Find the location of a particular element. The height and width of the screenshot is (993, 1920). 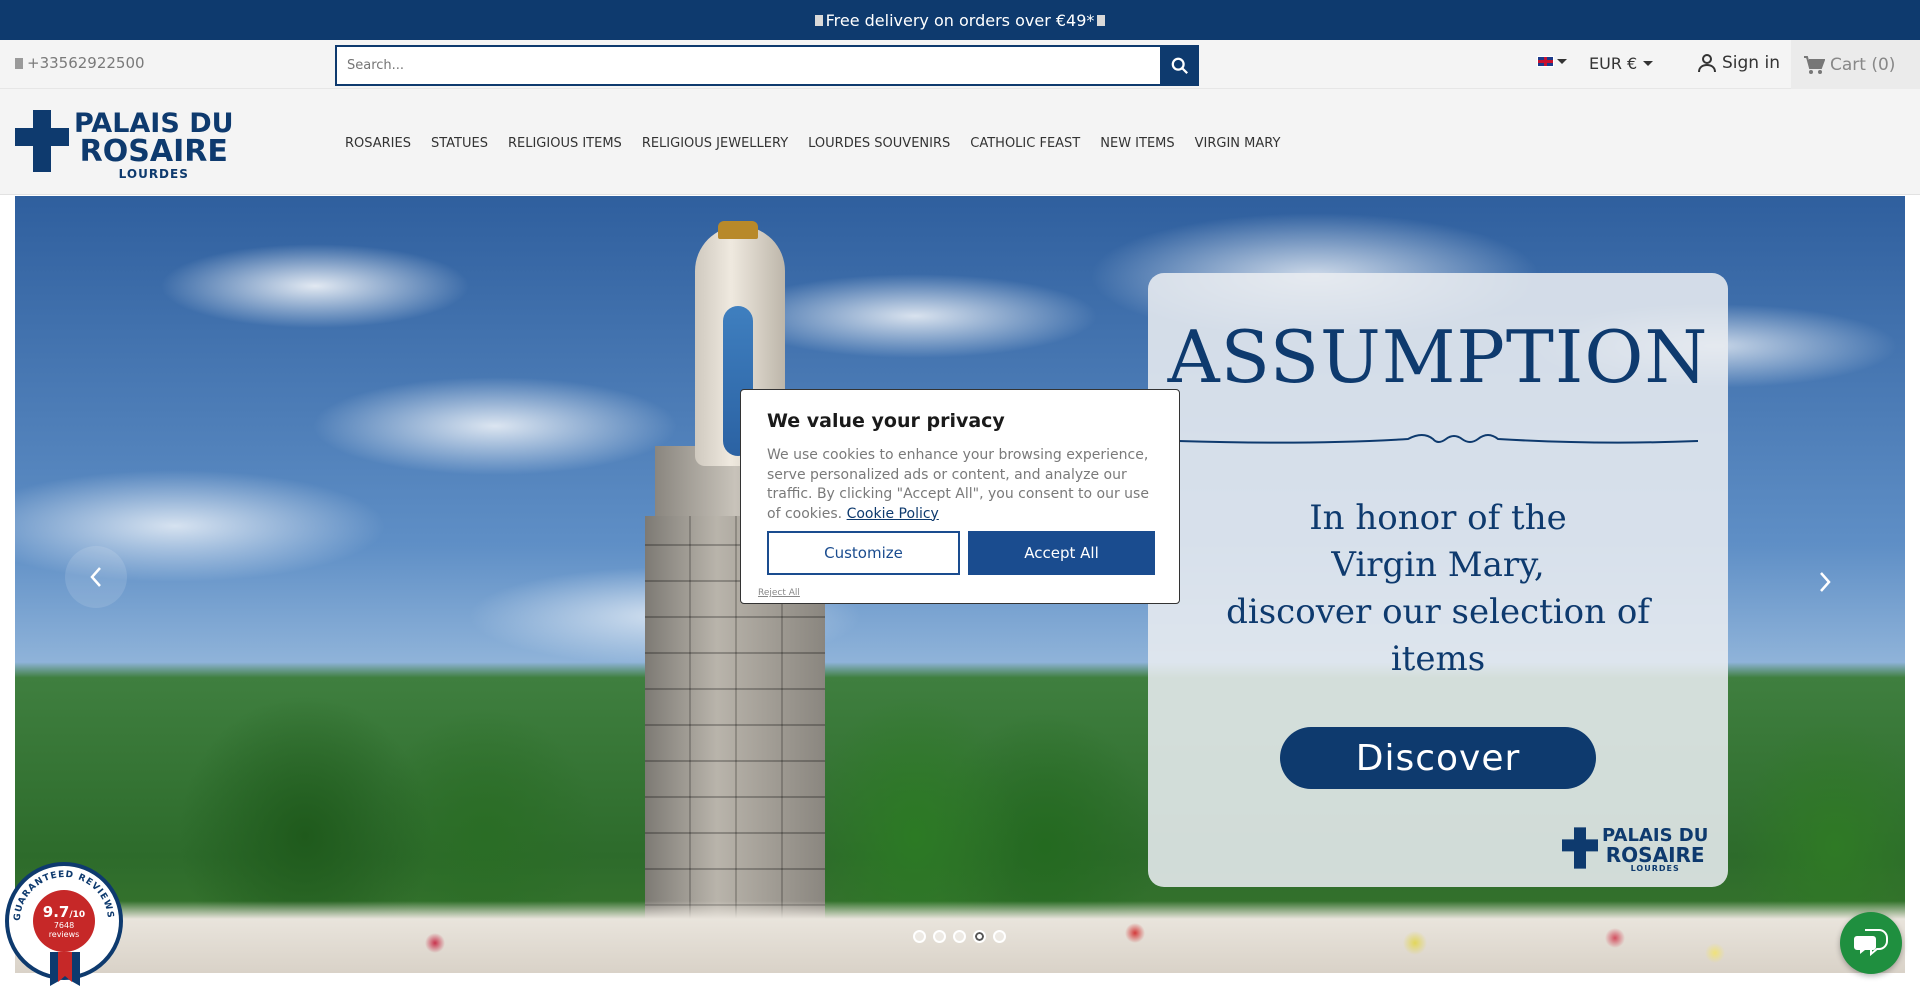

nav-item-lourdes-souvenirs: LOURDES SOUVENIRS is located at coordinates (879, 143).